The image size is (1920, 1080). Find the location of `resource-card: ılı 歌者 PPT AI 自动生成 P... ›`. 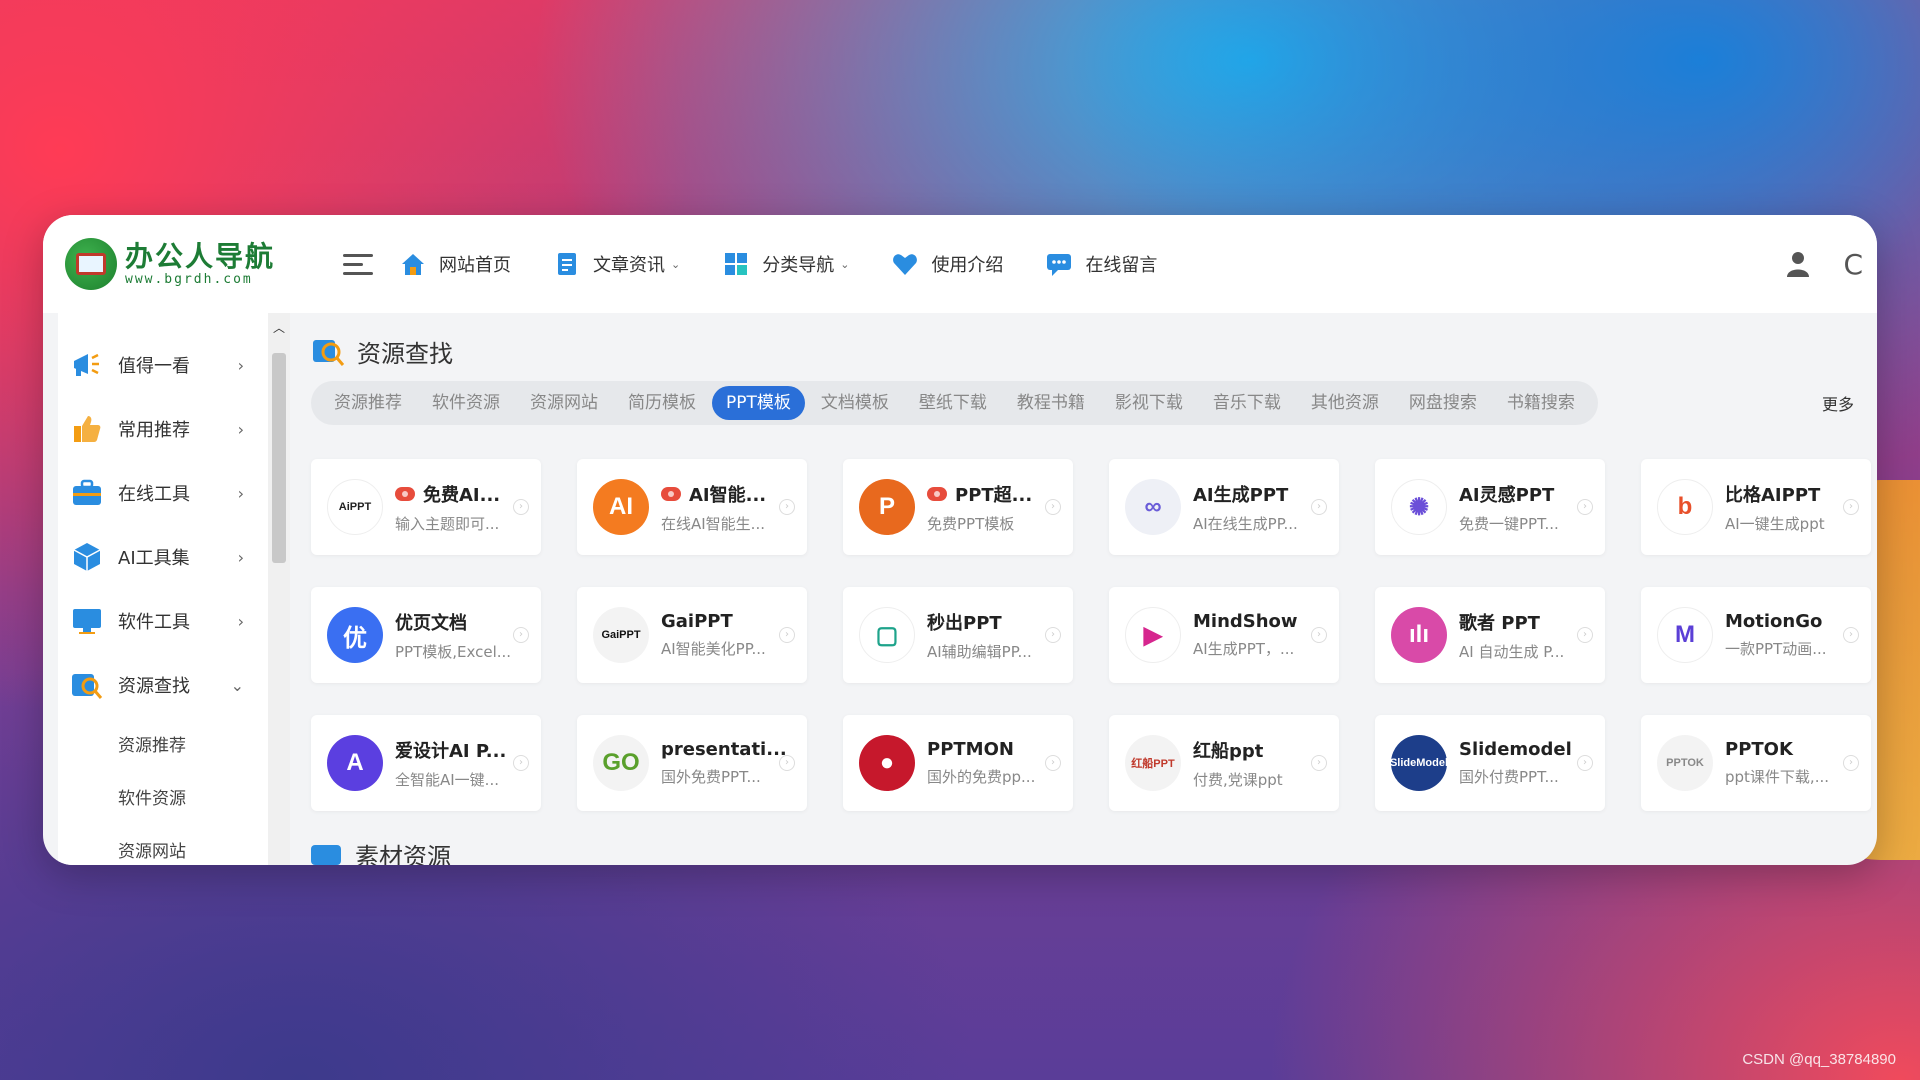

resource-card: ılı 歌者 PPT AI 自动生成 P... › is located at coordinates (1490, 635).